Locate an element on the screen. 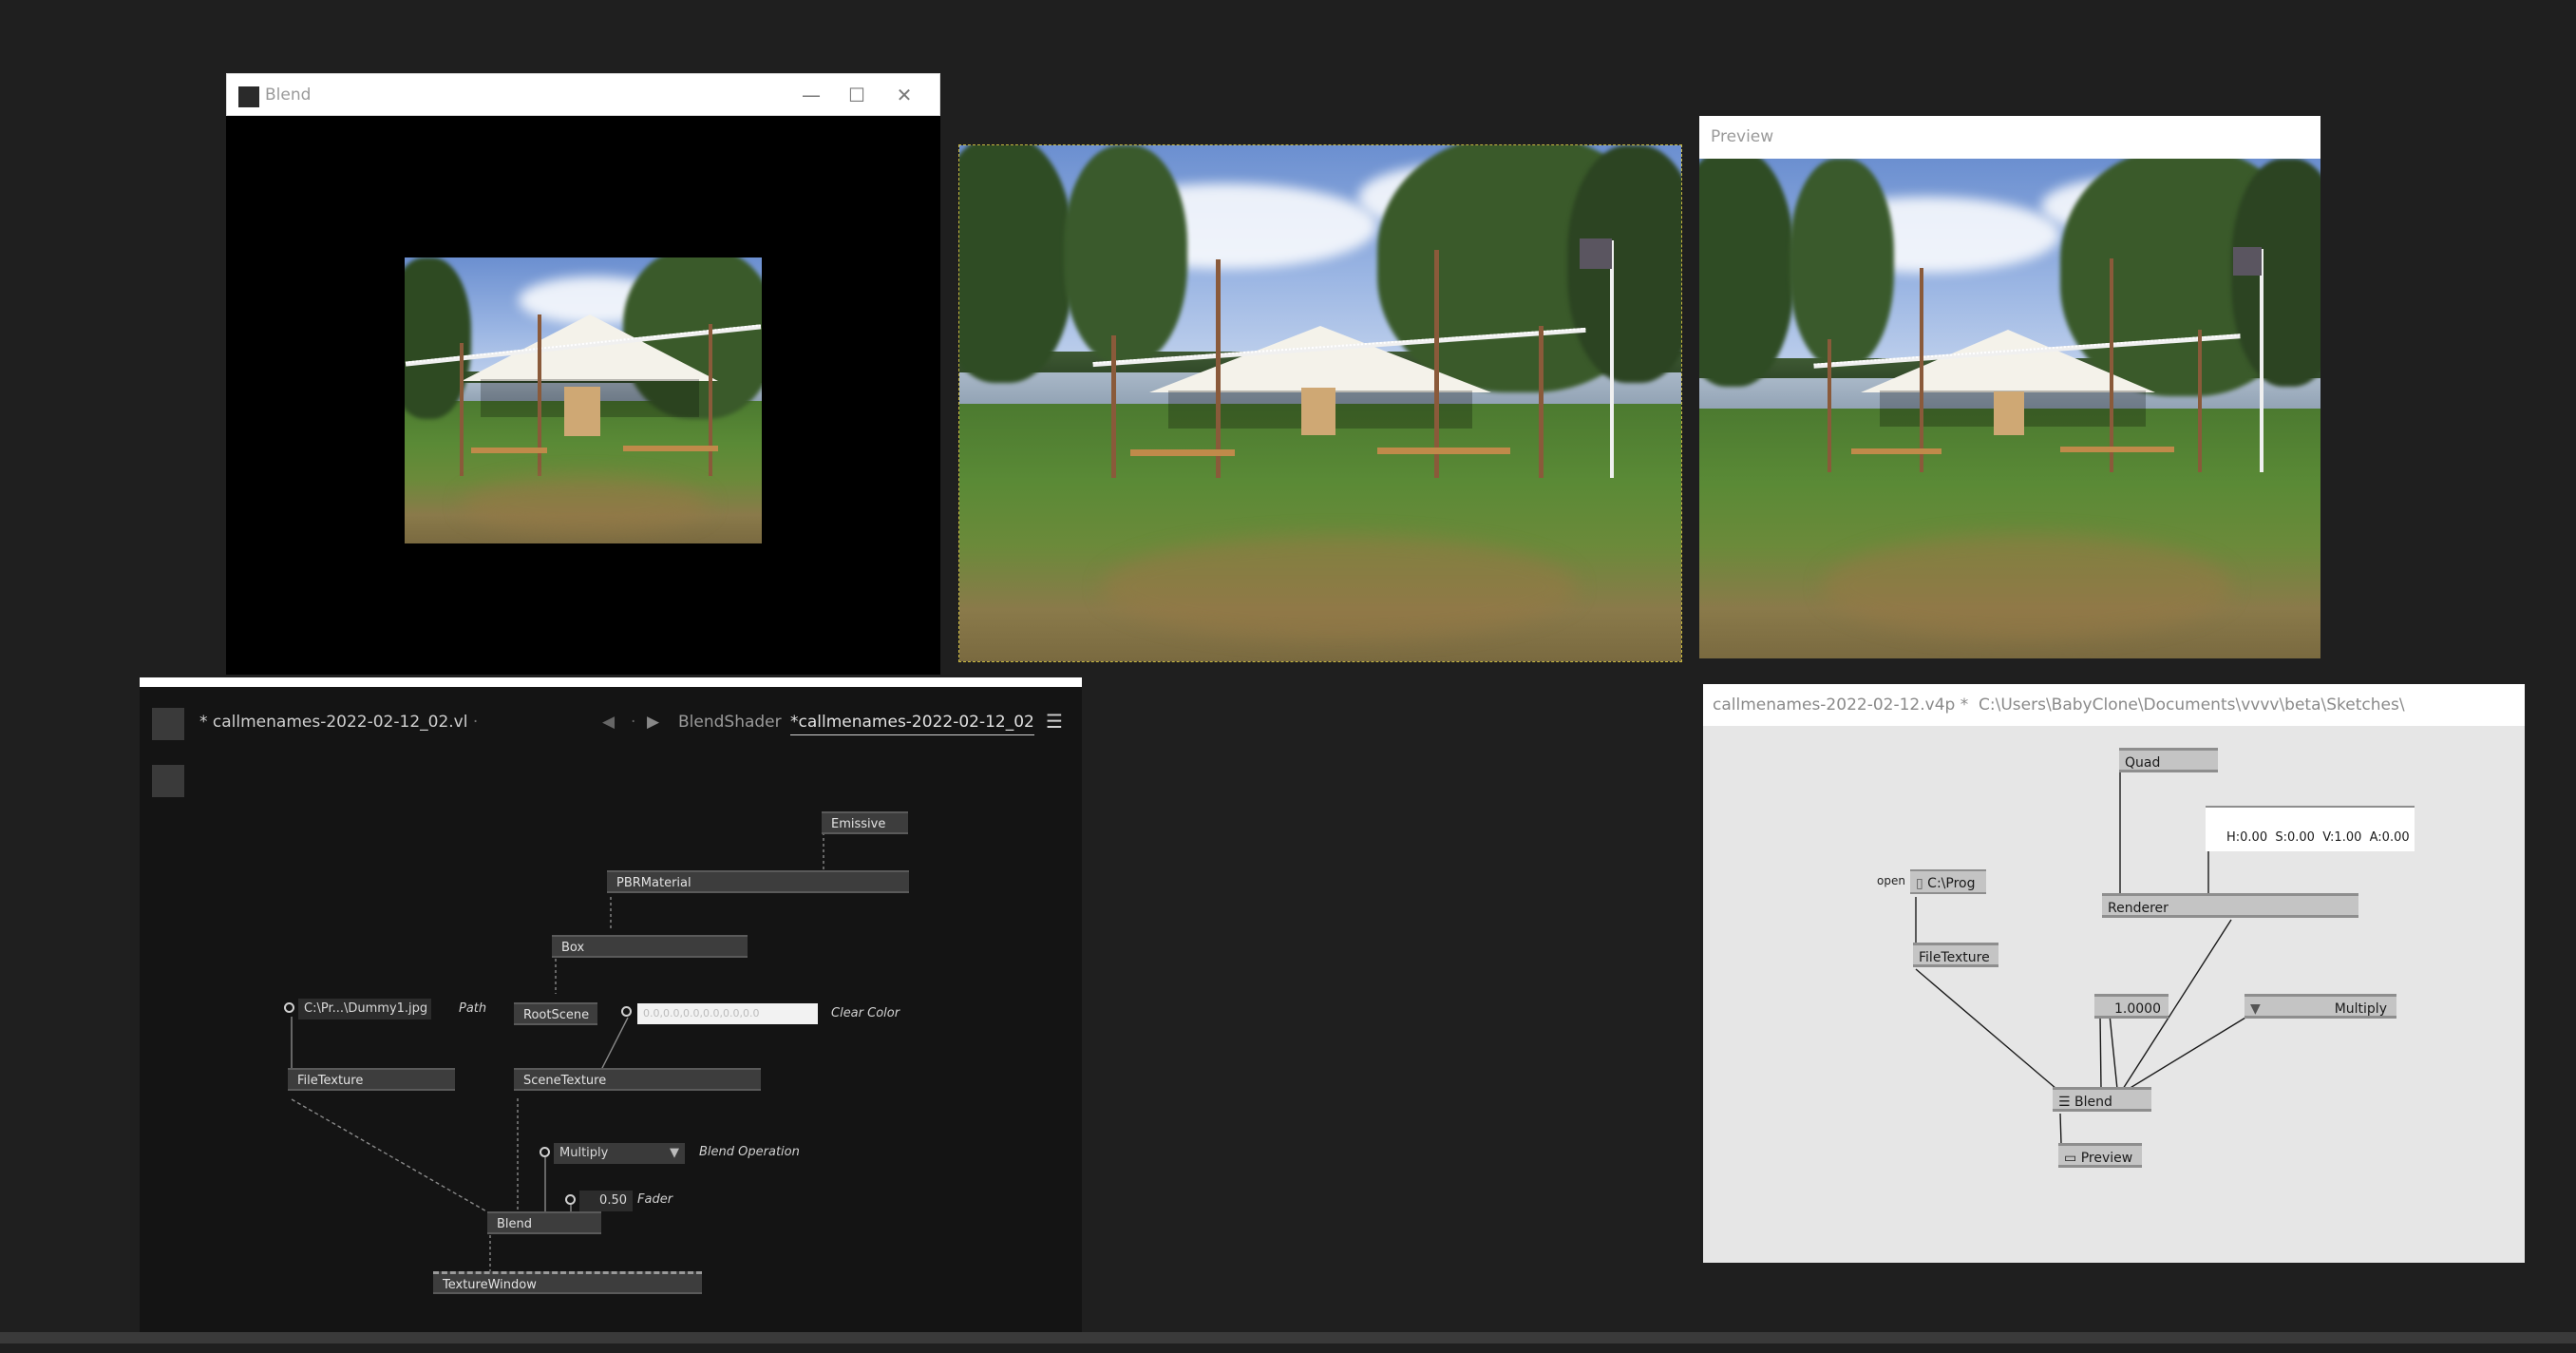  open-label: open is located at coordinates (1891, 880).